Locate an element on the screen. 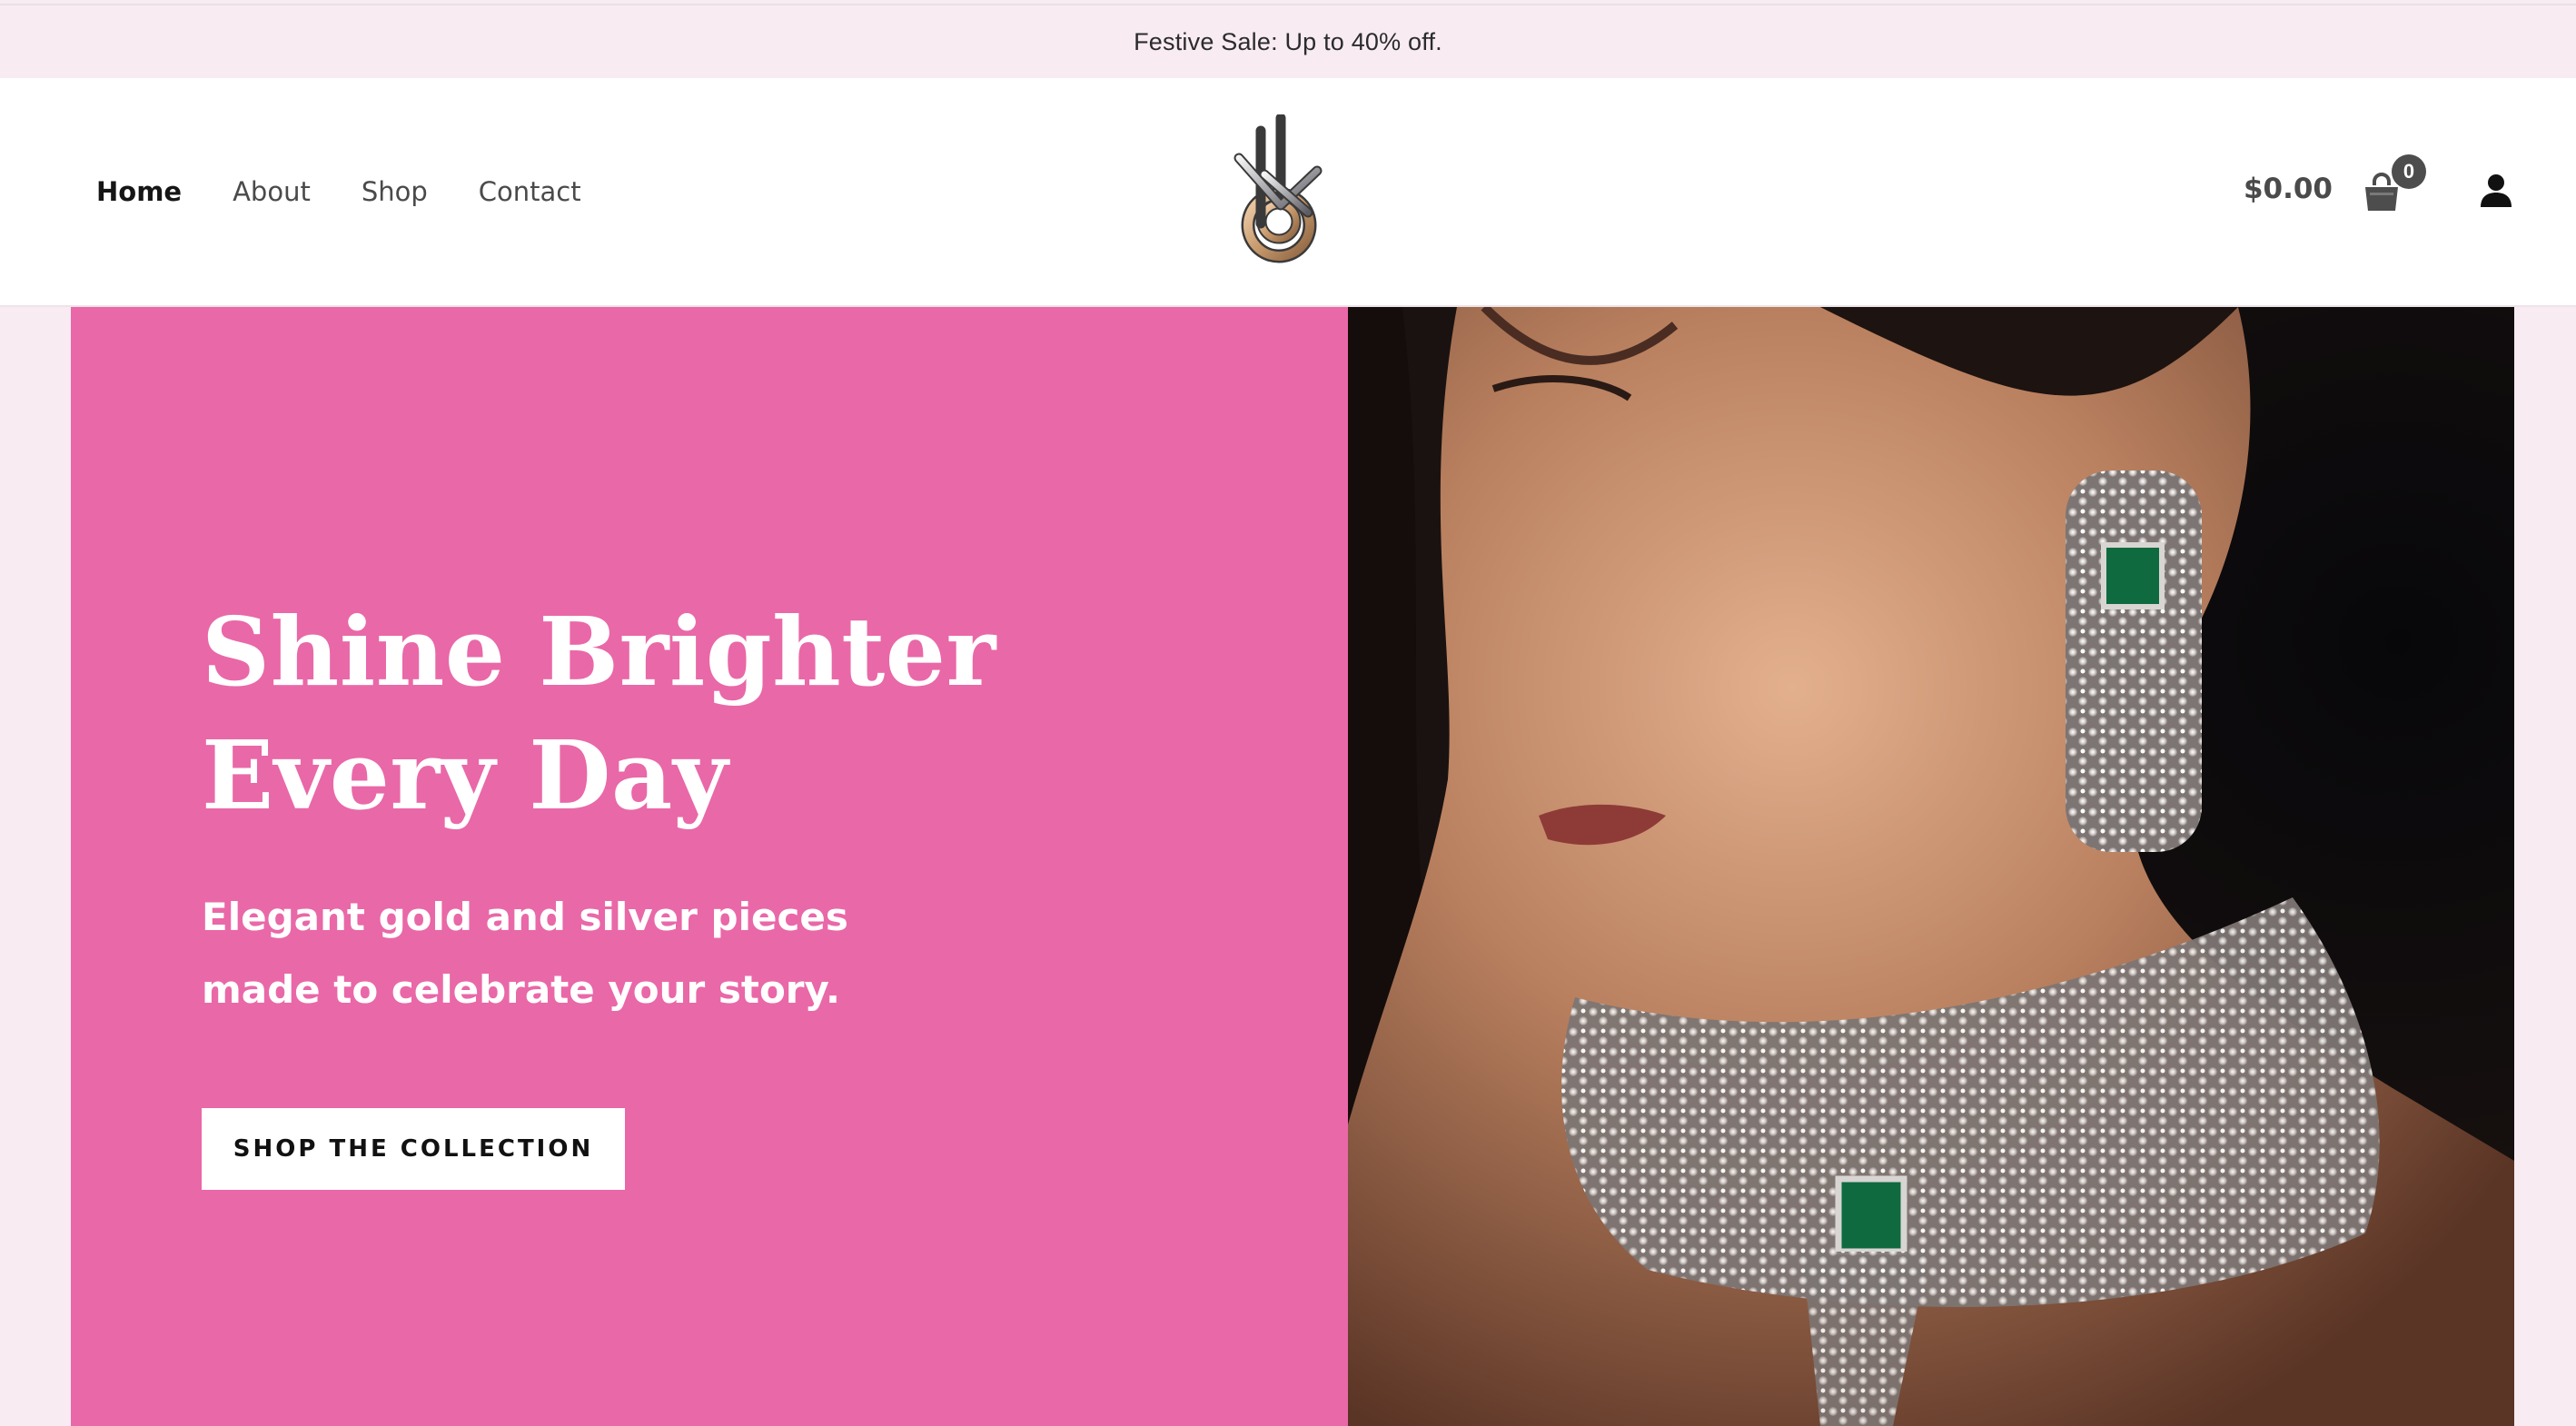 The height and width of the screenshot is (1426, 2576). hero-title-line-1: Shine Brighter is located at coordinates (599, 652).